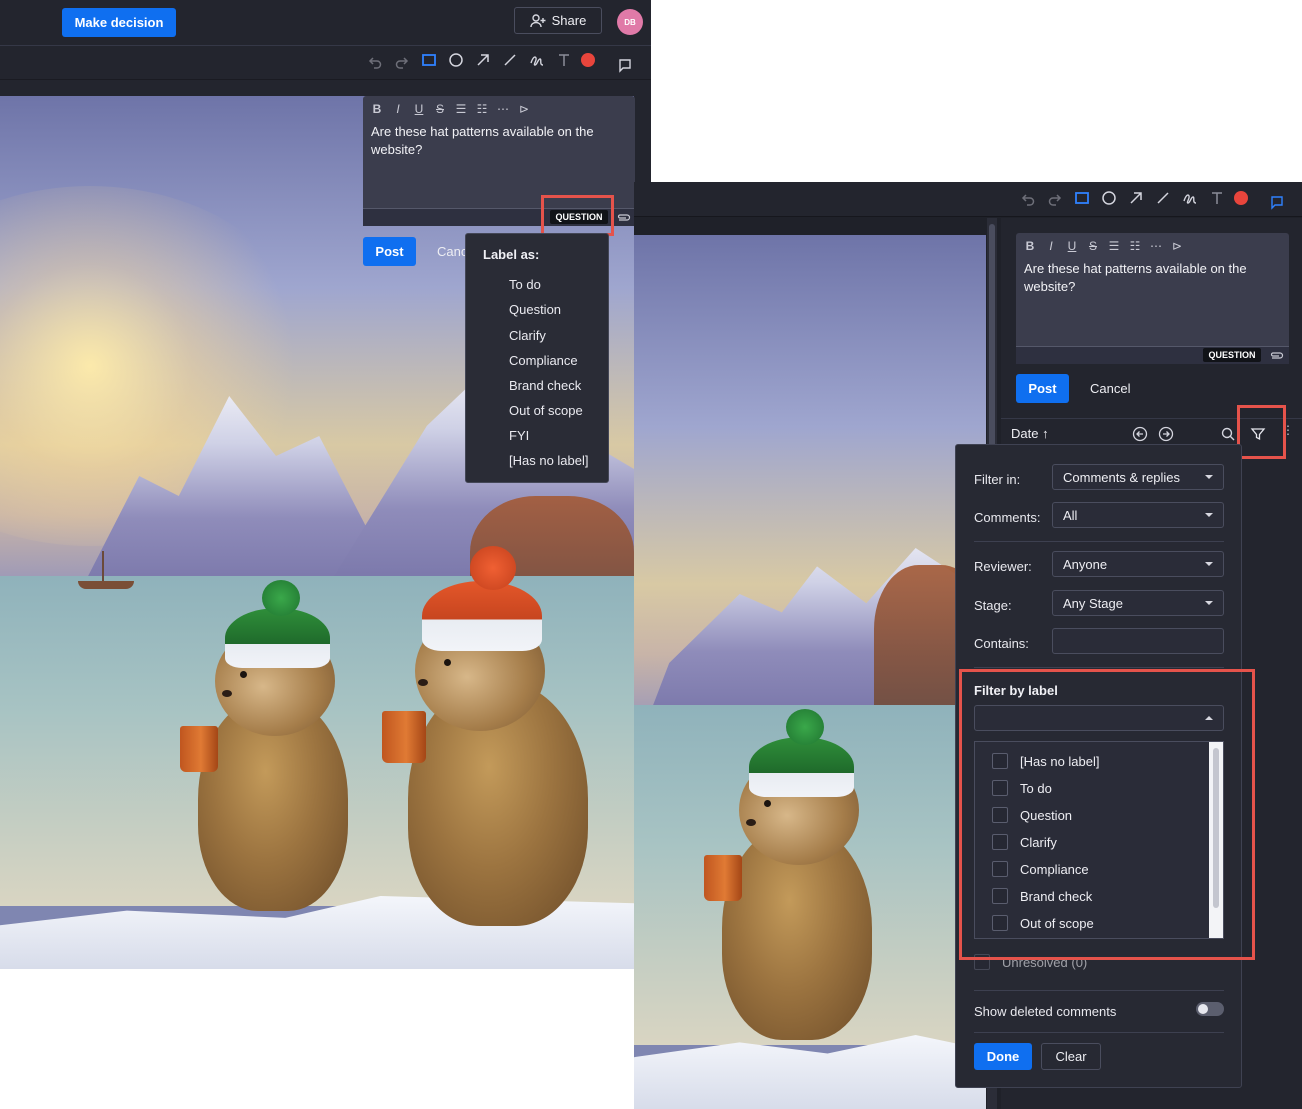 Image resolution: width=1302 pixels, height=1109 pixels. What do you see at coordinates (1190, 198) in the screenshot?
I see `freehand-tool-icon-right` at bounding box center [1190, 198].